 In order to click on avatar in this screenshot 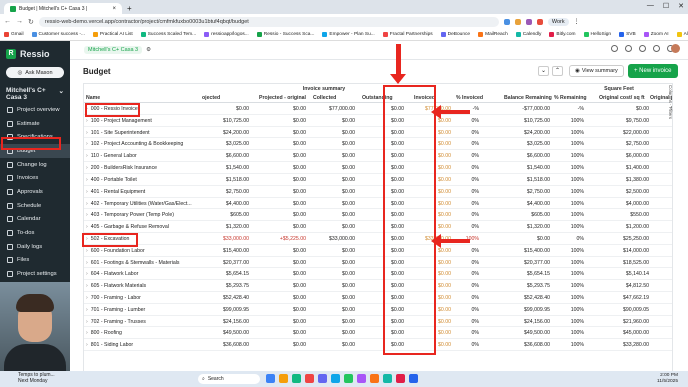, I will do `click(675, 48)`.